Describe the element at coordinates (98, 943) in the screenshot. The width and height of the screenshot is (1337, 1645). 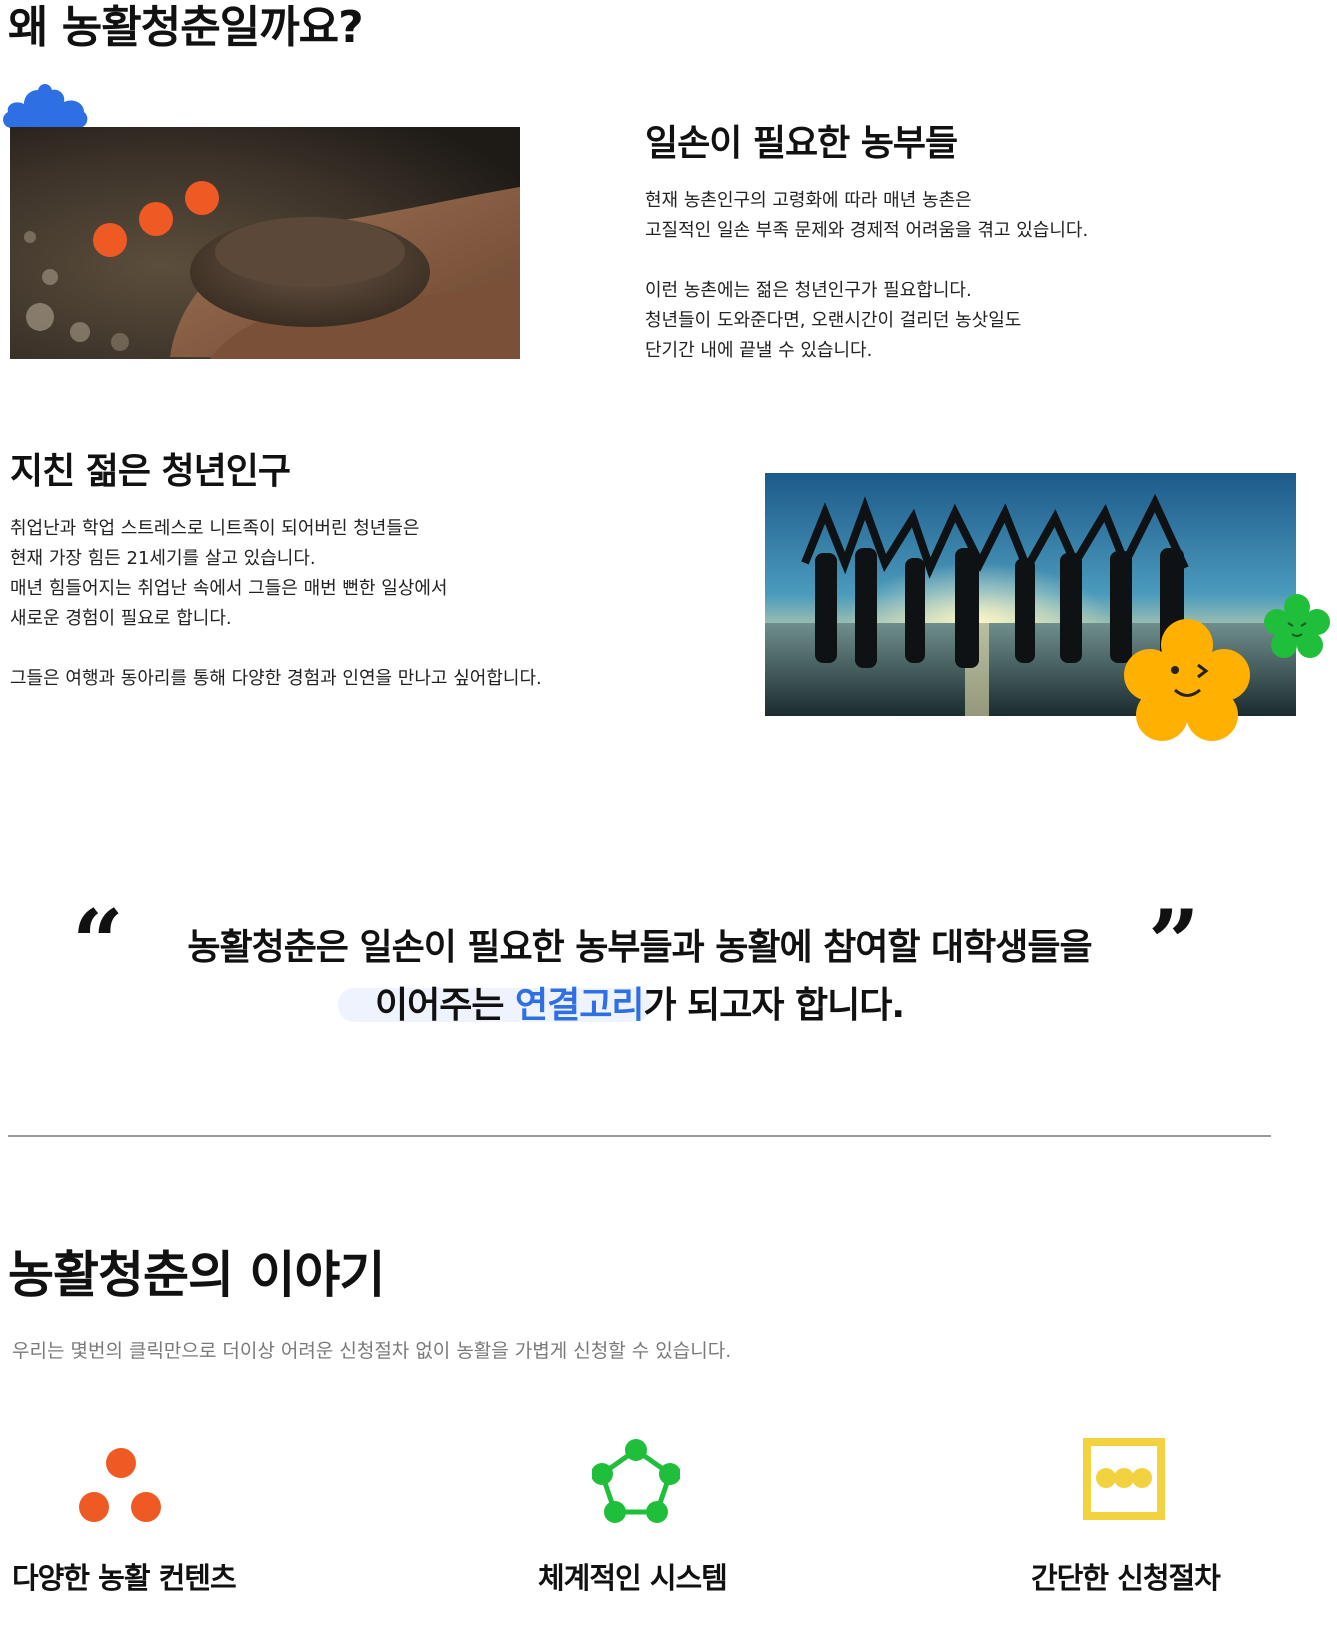
I see `open-quote-mark: “` at that location.